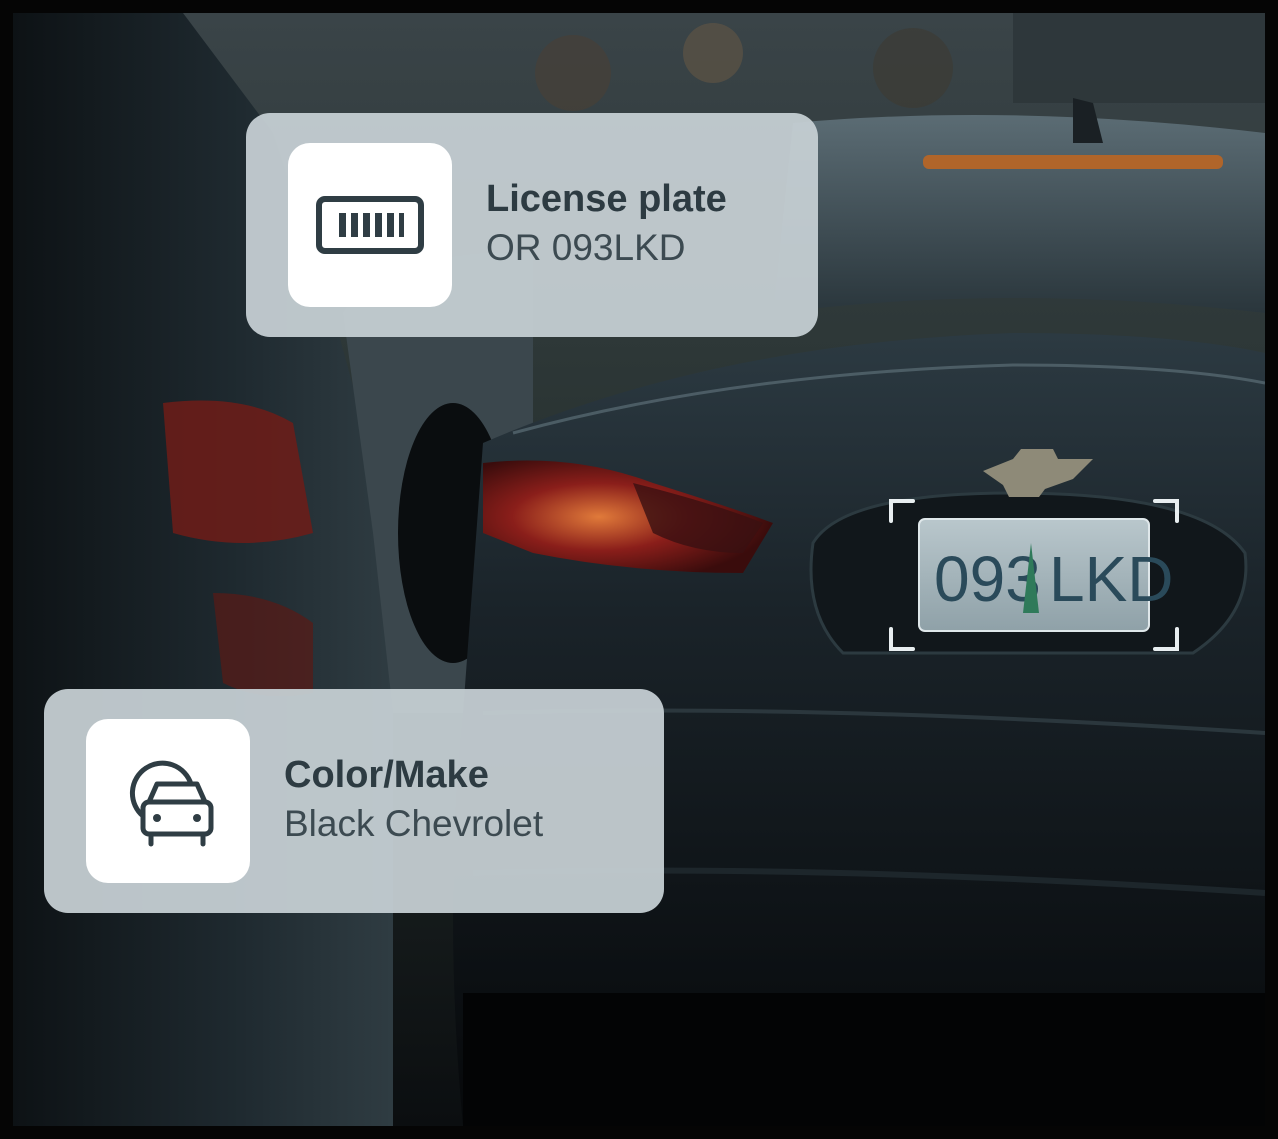  What do you see at coordinates (606, 199) in the screenshot?
I see `license-plate-title: License plate` at bounding box center [606, 199].